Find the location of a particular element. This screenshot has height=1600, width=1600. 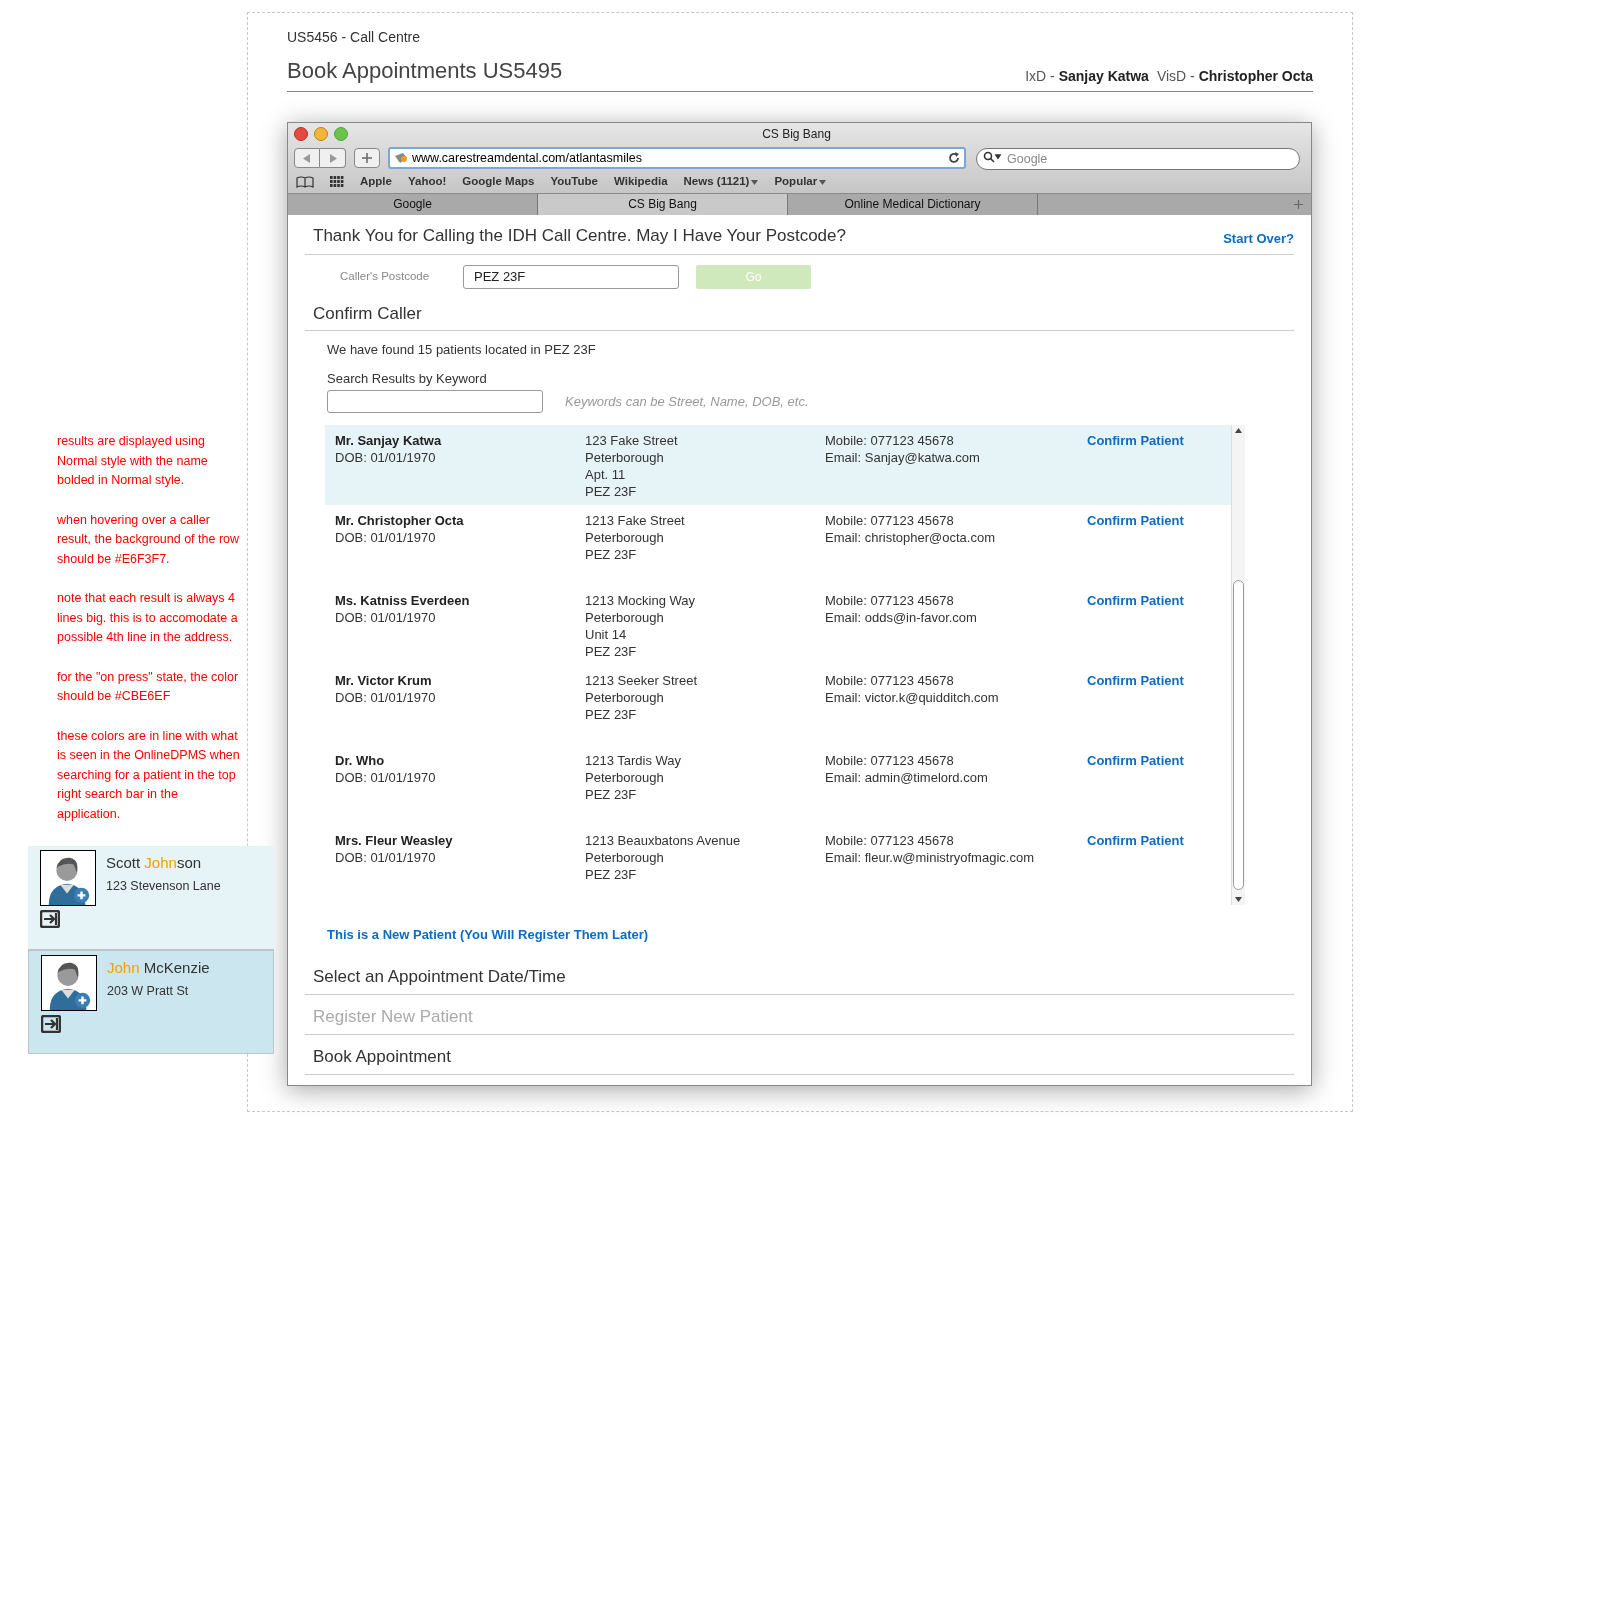

patient-email: Email: fleur.w@ministryofmagic.com is located at coordinates (930, 857).